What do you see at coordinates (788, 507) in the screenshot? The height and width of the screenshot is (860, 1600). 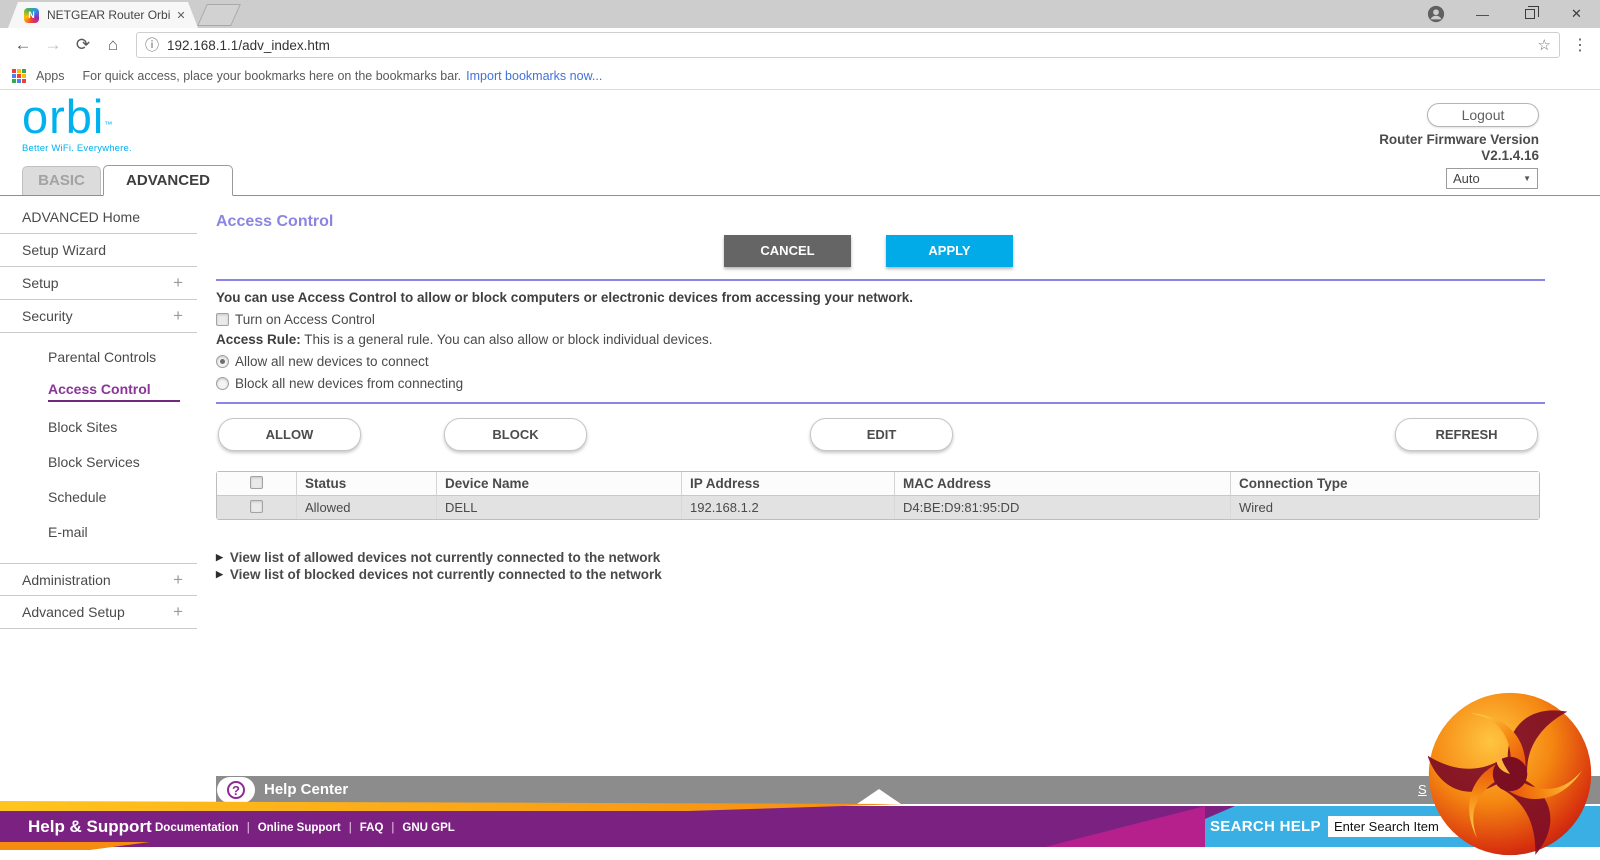 I see `device-ip: 192.168.1.2` at bounding box center [788, 507].